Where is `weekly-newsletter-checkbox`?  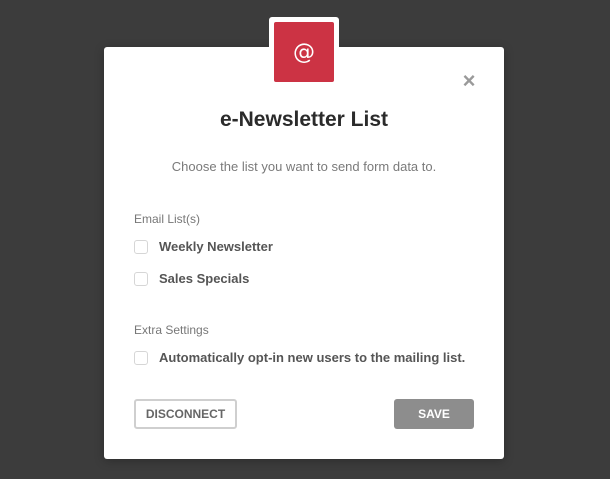
weekly-newsletter-checkbox is located at coordinates (141, 246).